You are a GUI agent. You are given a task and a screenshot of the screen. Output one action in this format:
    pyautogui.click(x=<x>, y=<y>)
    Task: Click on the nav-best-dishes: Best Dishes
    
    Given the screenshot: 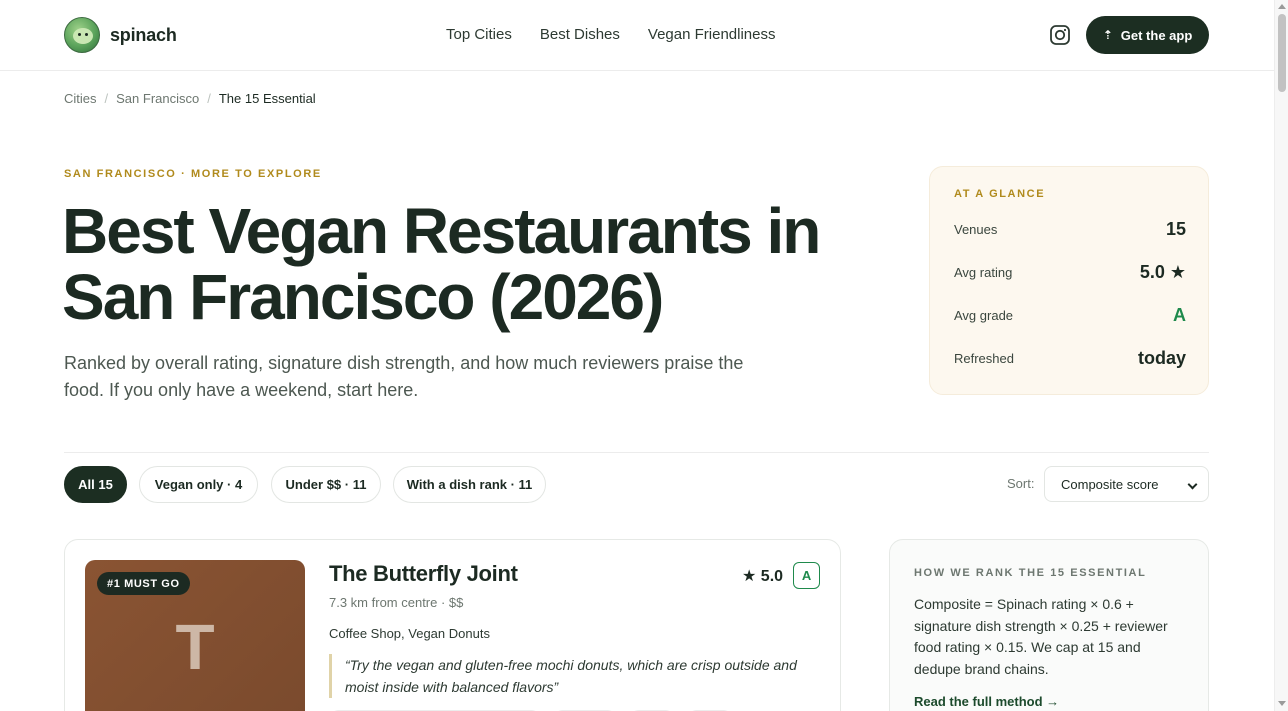 What is the action you would take?
    pyautogui.click(x=580, y=34)
    